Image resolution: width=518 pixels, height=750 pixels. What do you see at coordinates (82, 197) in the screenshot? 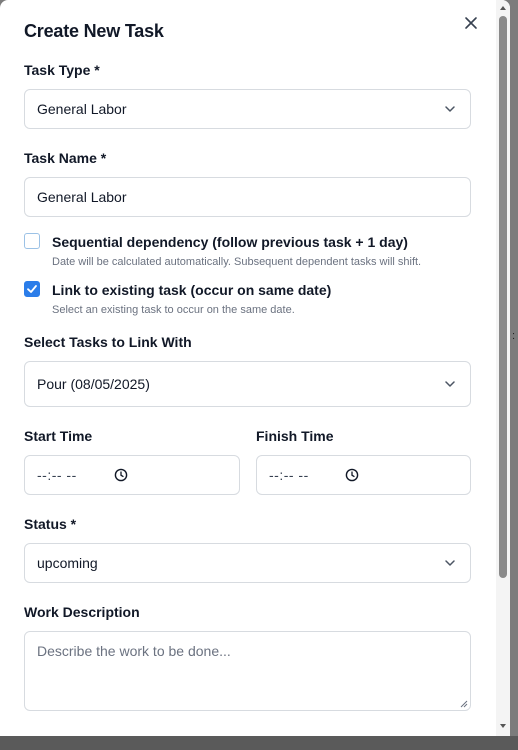
I see `task-name-value: General Labor` at bounding box center [82, 197].